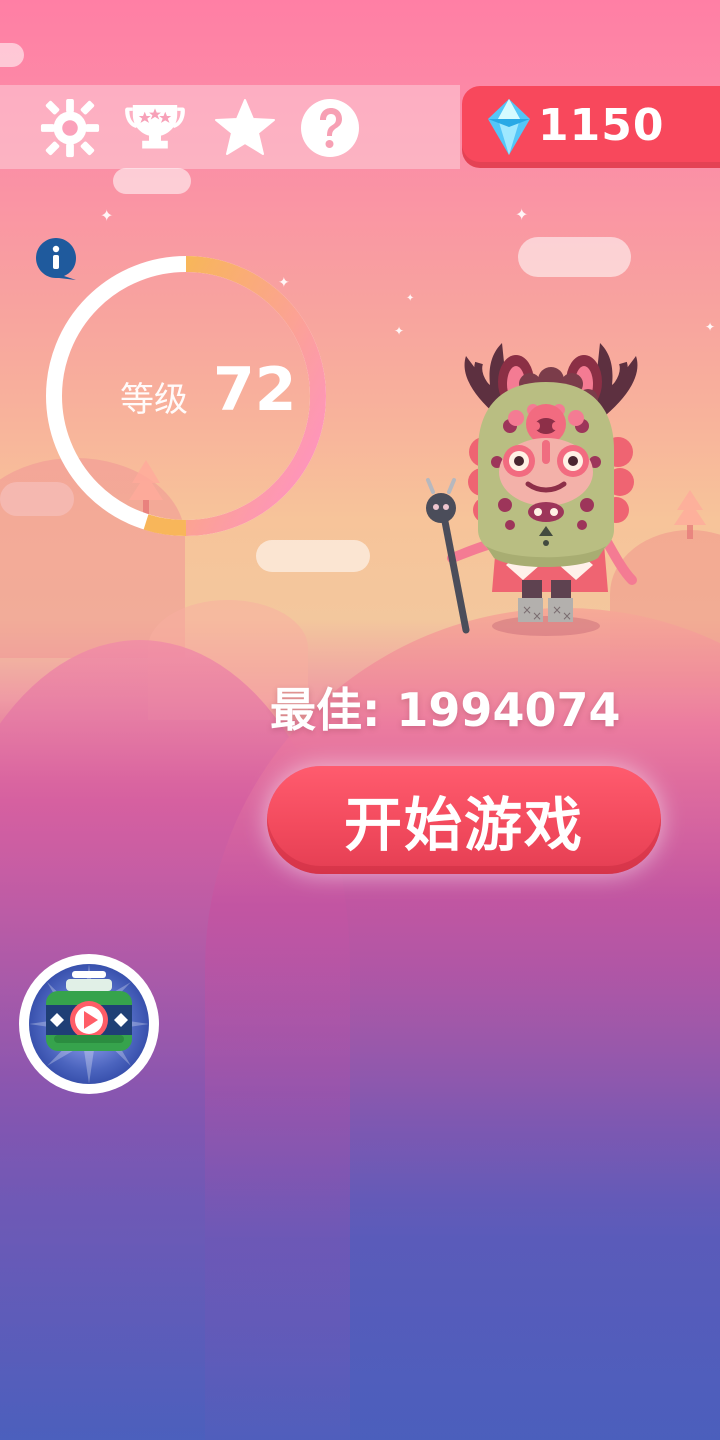 The image size is (720, 1440). I want to click on start-game-button: 开始游戏, so click(464, 820).